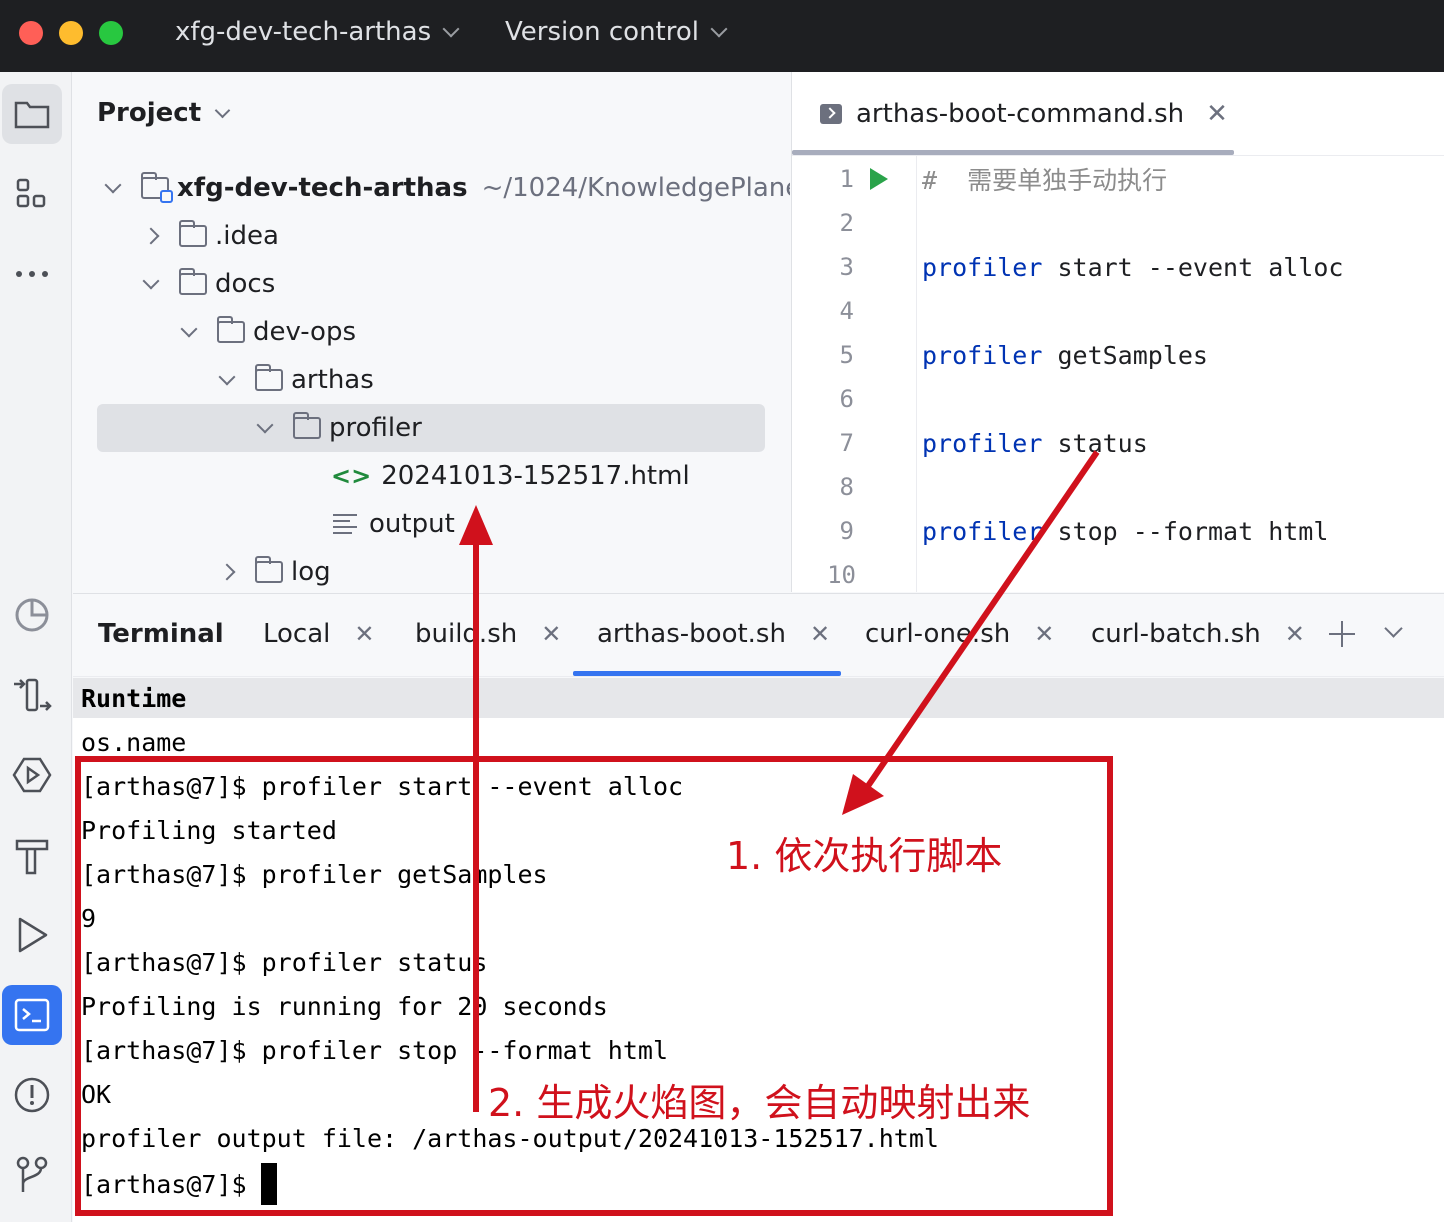 The height and width of the screenshot is (1222, 1444). What do you see at coordinates (707, 673) in the screenshot?
I see `active-tab-indicator` at bounding box center [707, 673].